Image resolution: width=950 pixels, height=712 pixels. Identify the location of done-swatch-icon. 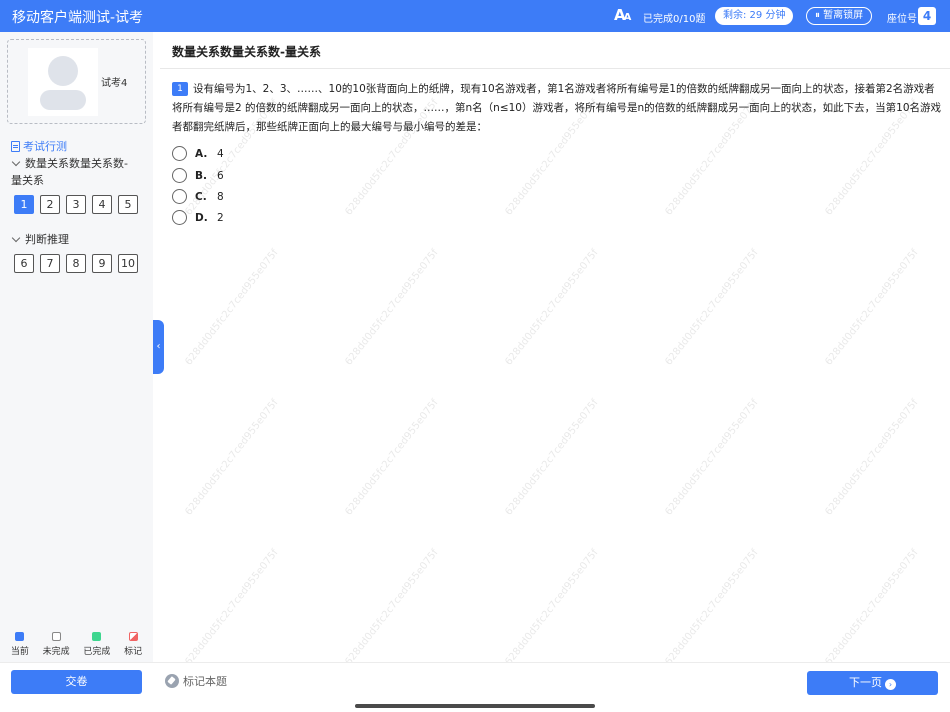
(97, 636).